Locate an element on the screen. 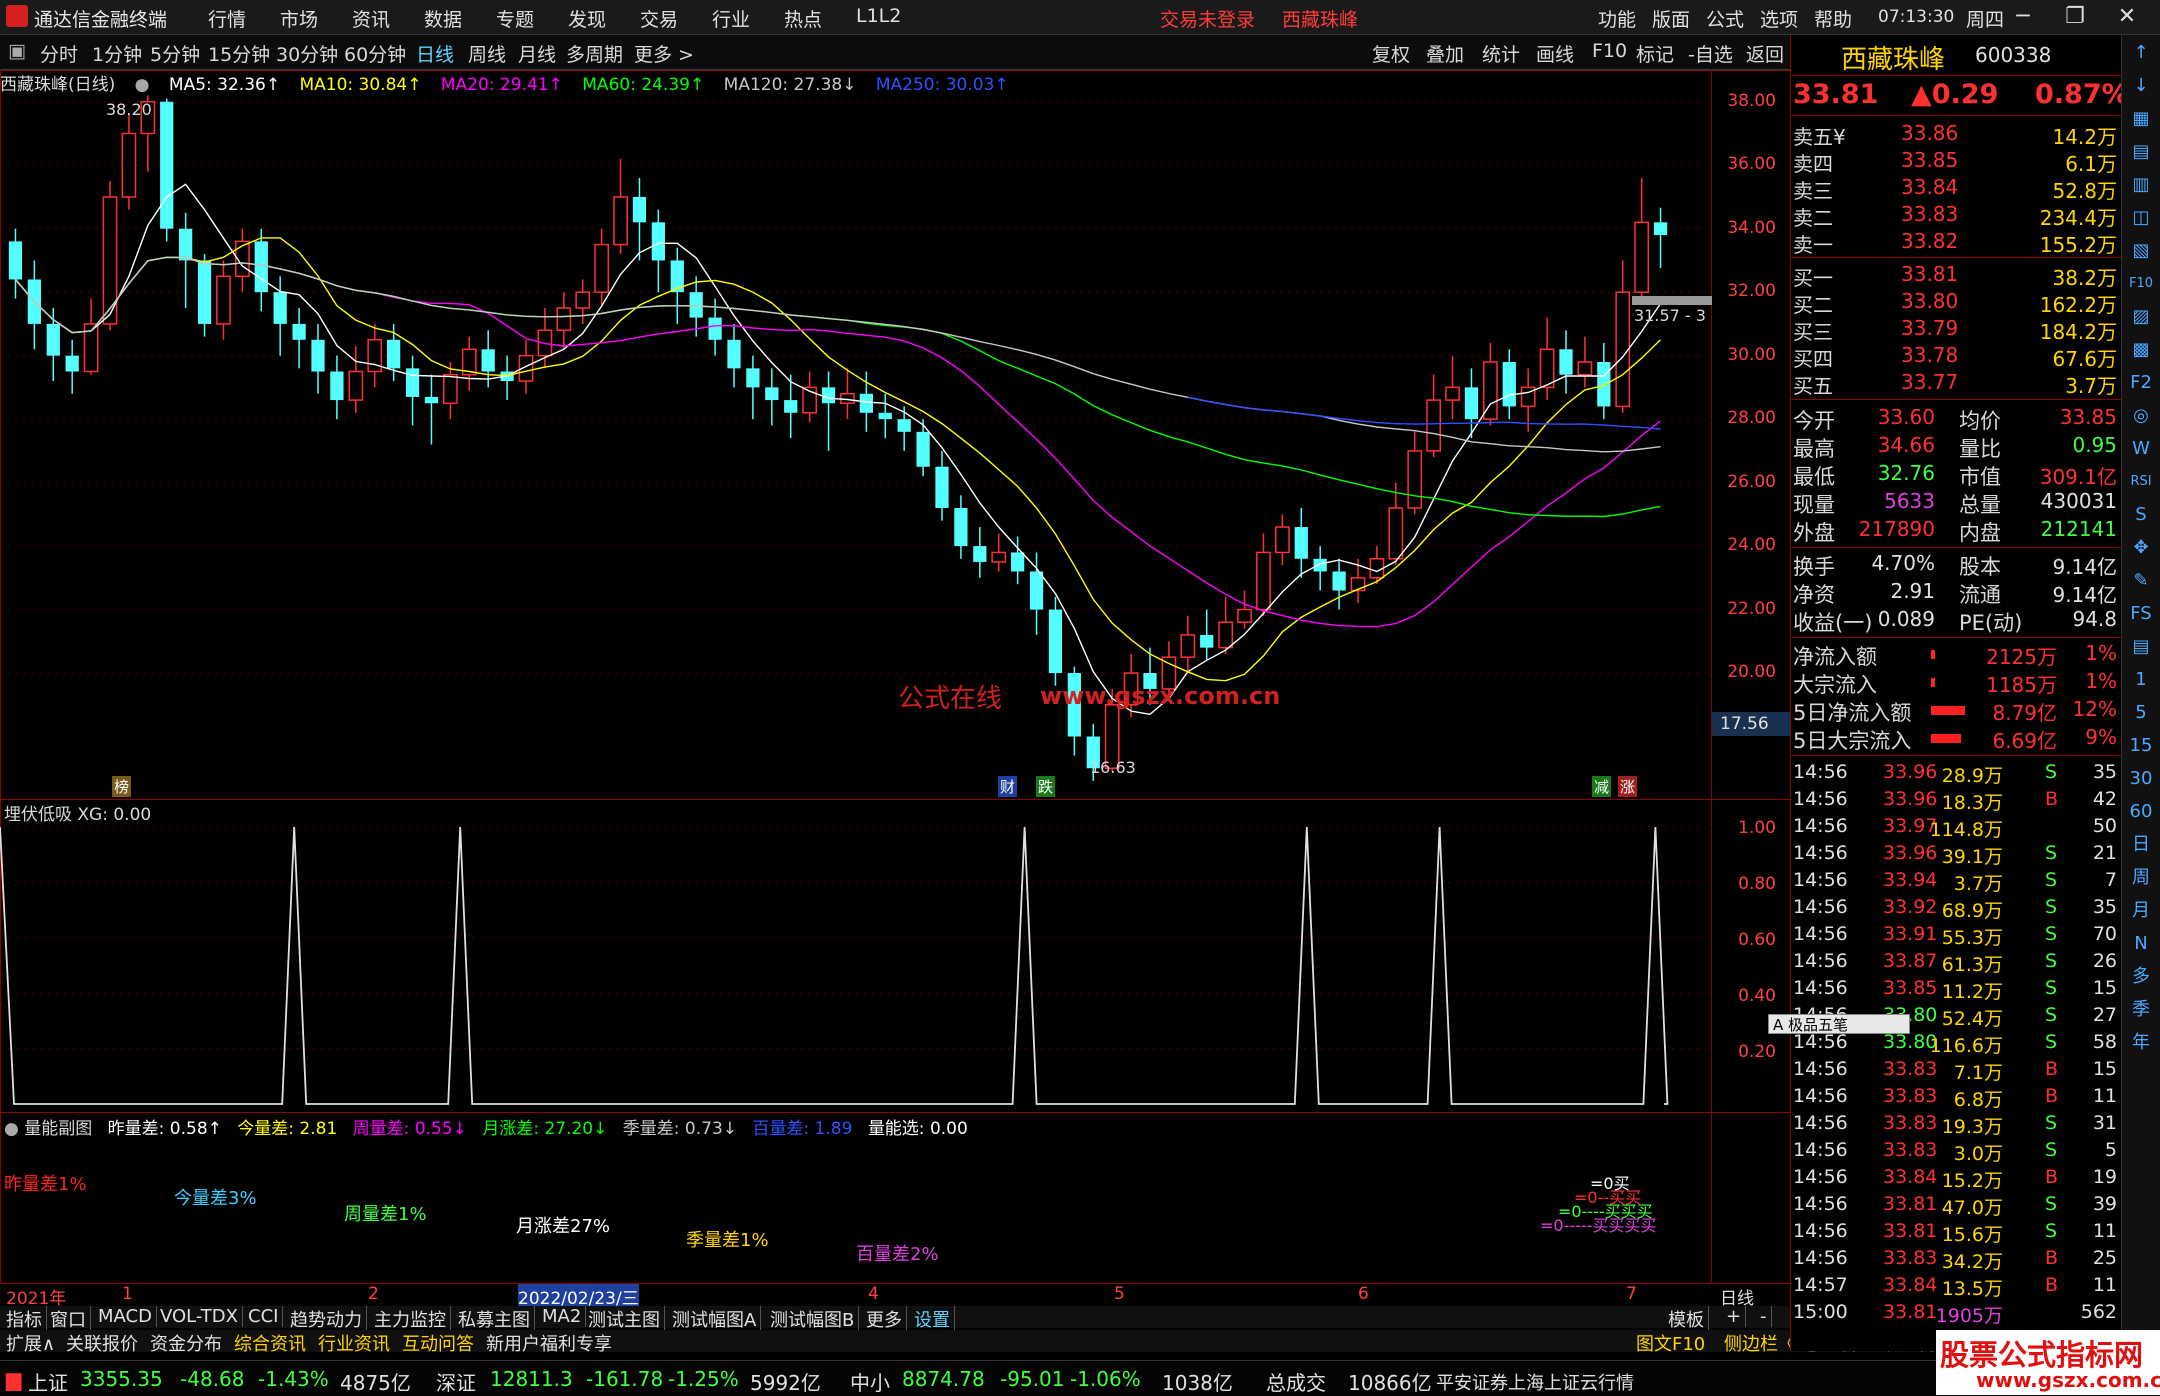 This screenshot has width=2160, height=1396. tab-guanlian: 关联报价 is located at coordinates (102, 1343).